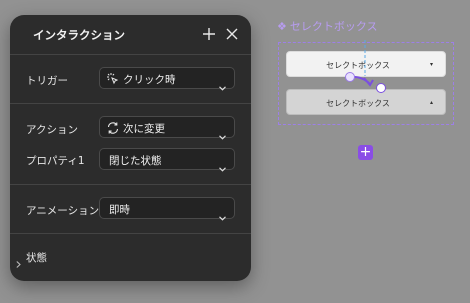 This screenshot has height=303, width=470. Describe the element at coordinates (130, 257) in the screenshot. I see `state-section-toggle: 状態` at that location.